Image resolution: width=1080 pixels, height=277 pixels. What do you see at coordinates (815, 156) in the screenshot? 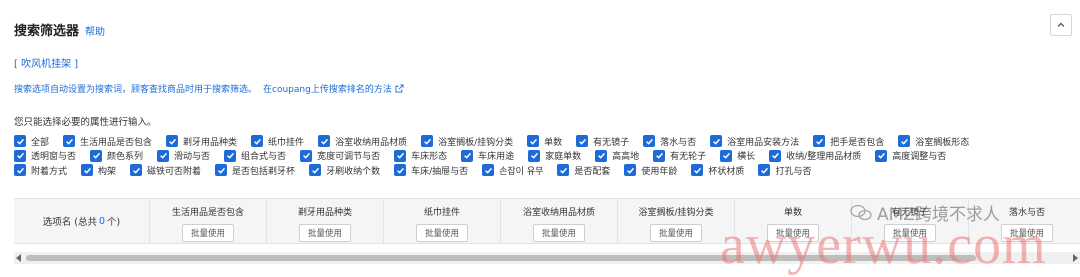
I see `attribute-checkbox: 收纳/整理用品材质` at bounding box center [815, 156].